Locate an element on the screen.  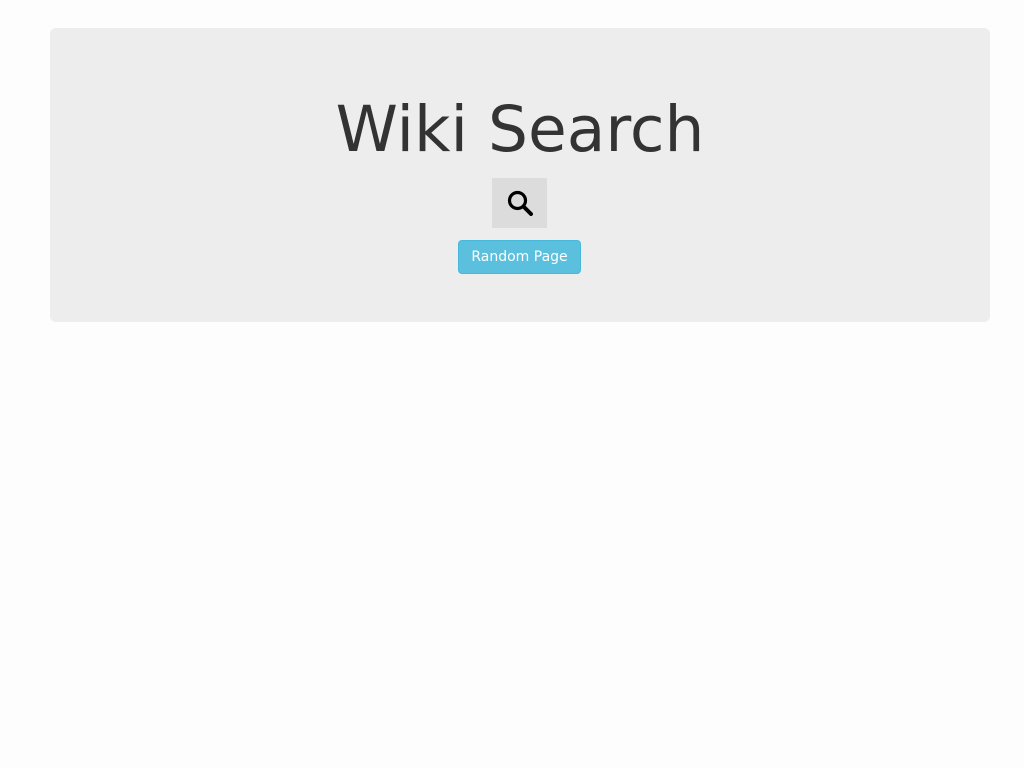
random-page-button: Random Page is located at coordinates (519, 257).